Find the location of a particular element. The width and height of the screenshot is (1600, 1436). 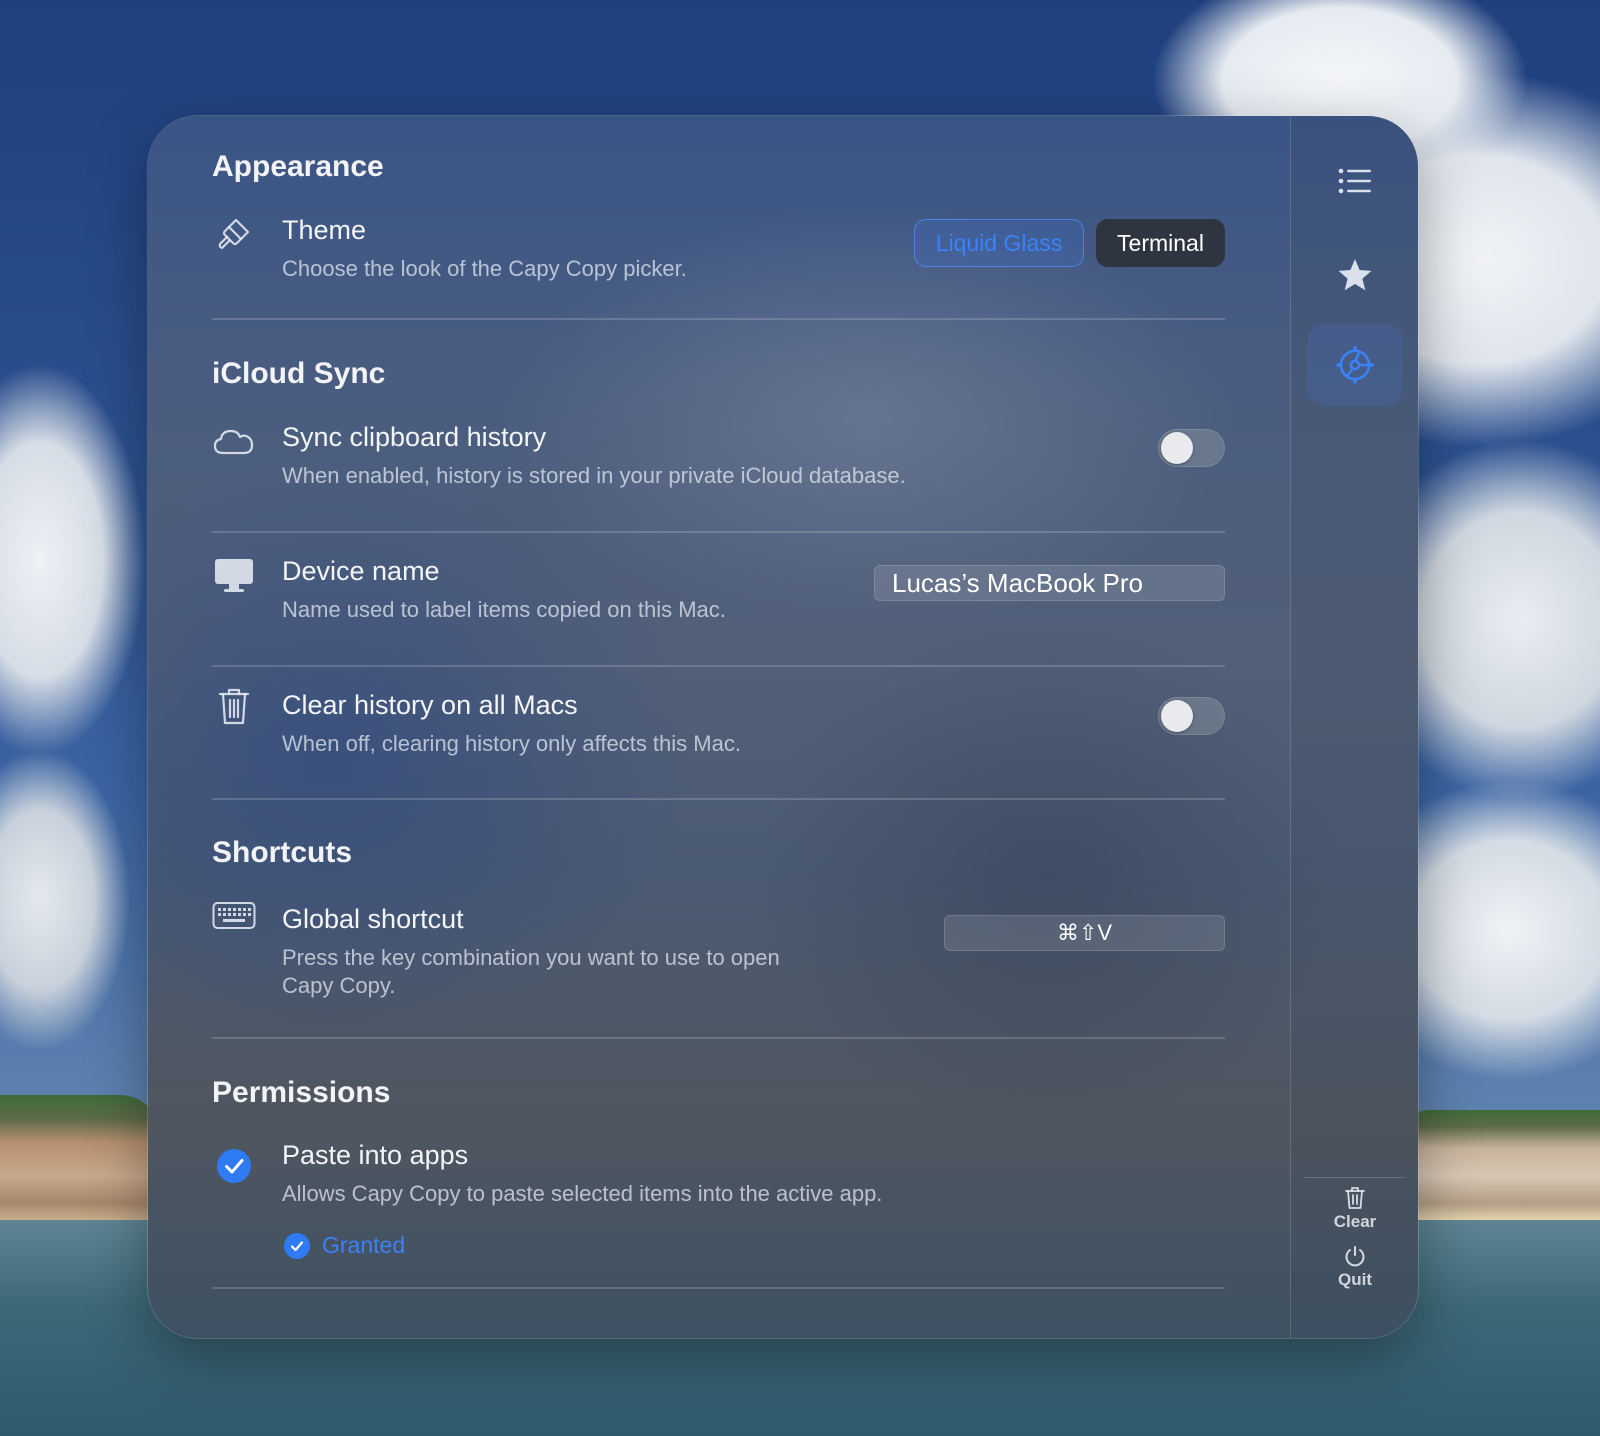

sidebar-item-settings is located at coordinates (1355, 365).